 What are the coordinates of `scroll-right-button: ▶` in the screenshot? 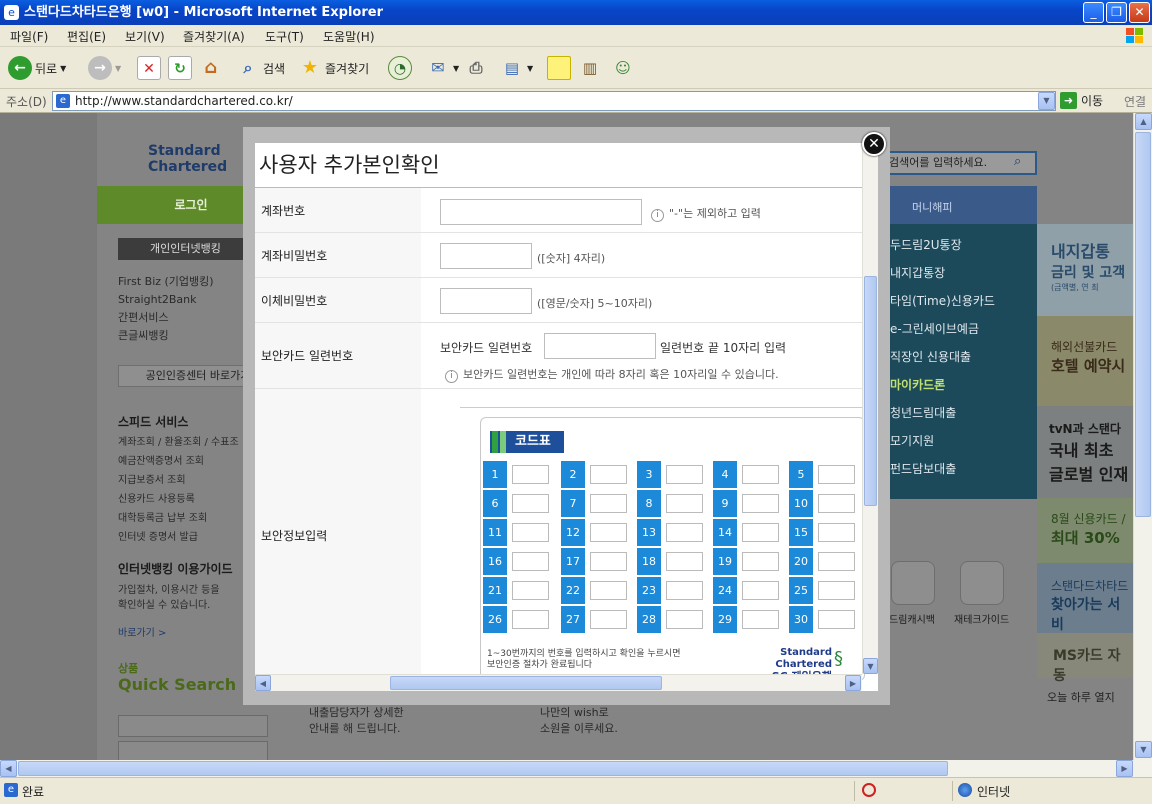 It's located at (1124, 768).